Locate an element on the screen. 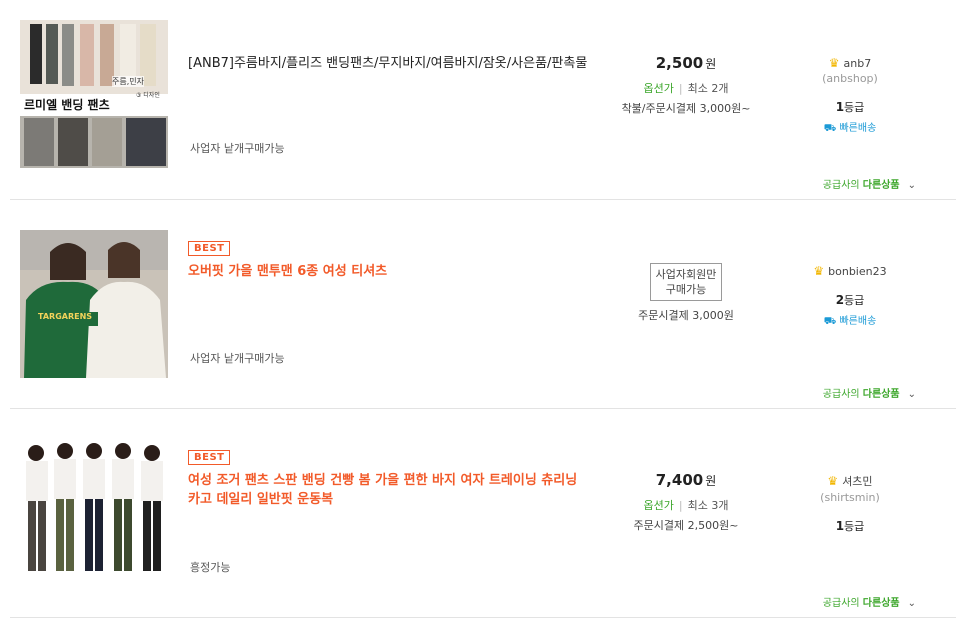 The width and height of the screenshot is (966, 637). seller-id: (shirtsmin) is located at coordinates (850, 497).